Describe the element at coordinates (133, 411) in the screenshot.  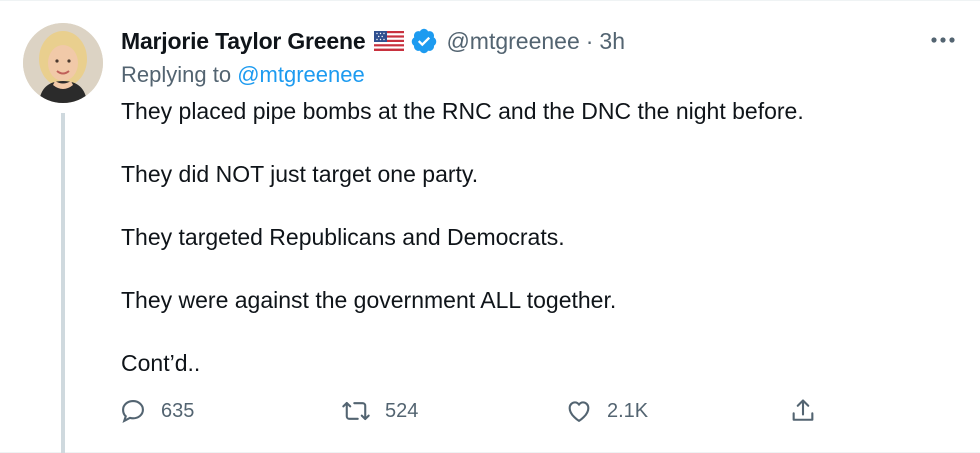
I see `reply-icon` at that location.